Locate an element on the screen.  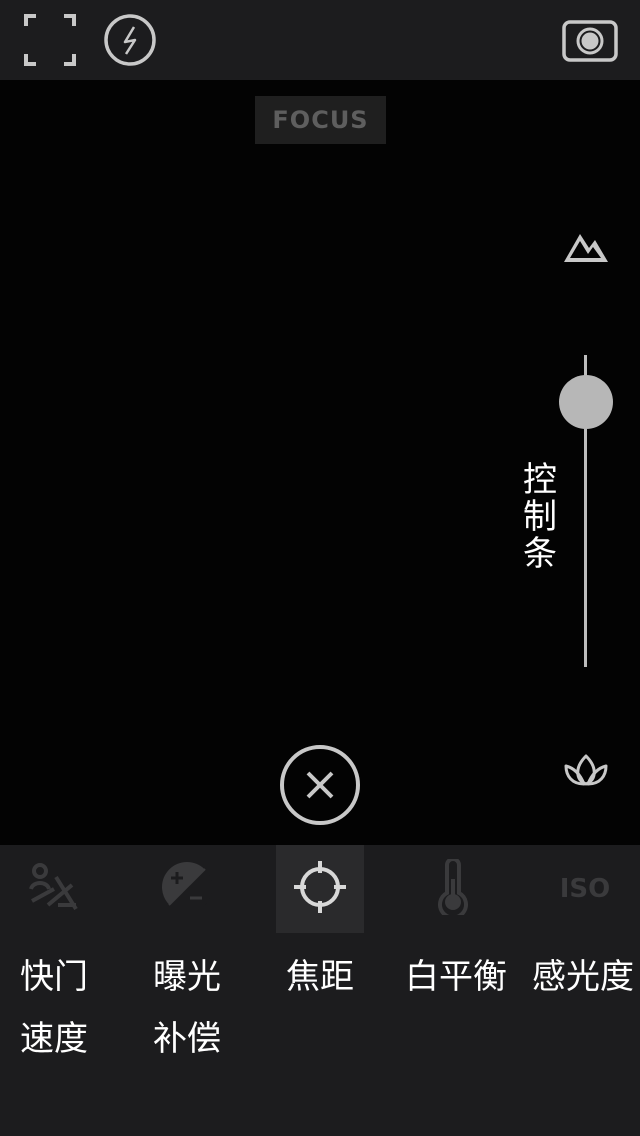
tool-label-shutter-speed: 快门 速度 is located at coordinates (54, 1008).